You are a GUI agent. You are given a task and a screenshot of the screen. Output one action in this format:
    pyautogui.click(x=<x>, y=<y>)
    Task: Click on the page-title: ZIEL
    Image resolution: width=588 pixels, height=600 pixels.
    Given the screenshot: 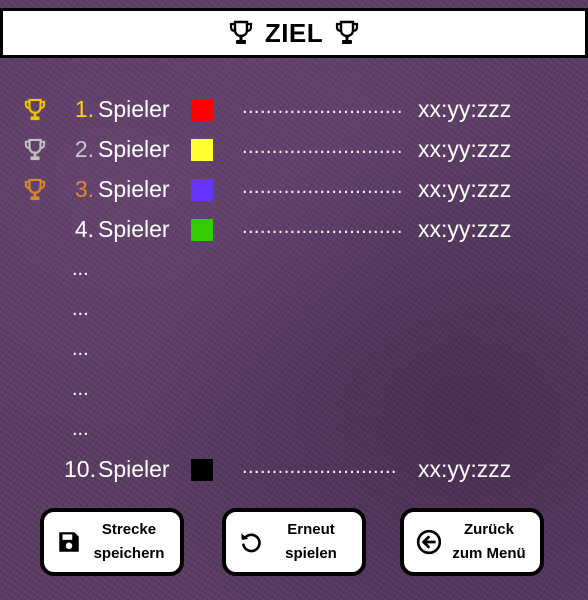 What is the action you would take?
    pyautogui.click(x=294, y=32)
    